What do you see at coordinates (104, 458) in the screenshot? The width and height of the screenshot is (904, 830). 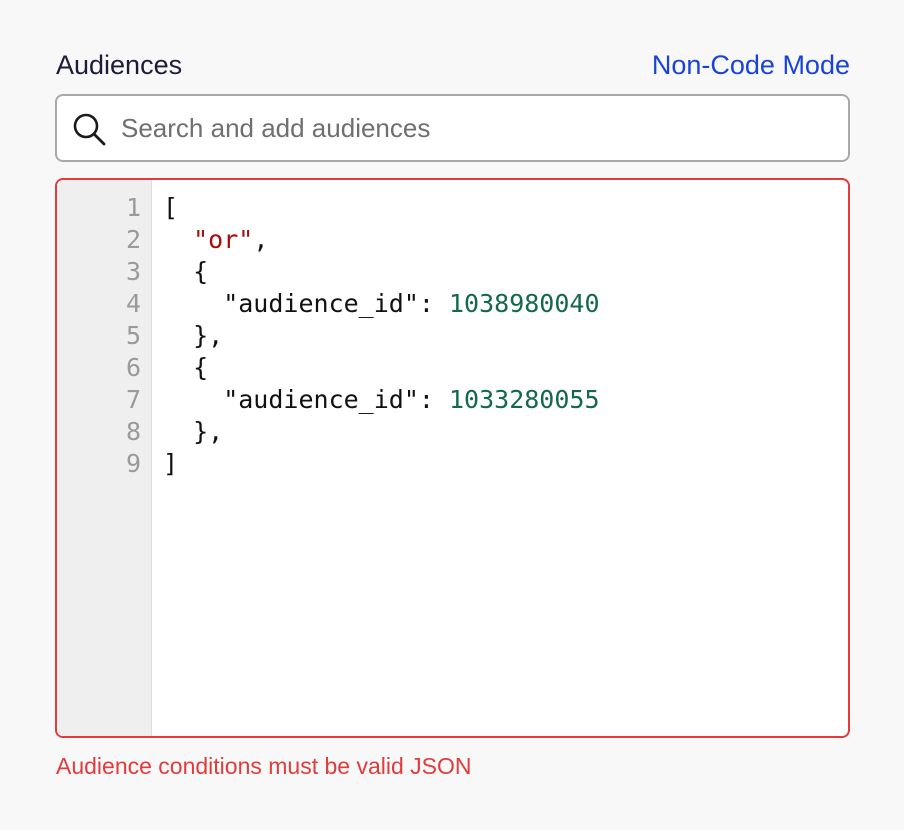 I see `line-number-gutter: 1 2 3 4 5 6 7 8 9` at bounding box center [104, 458].